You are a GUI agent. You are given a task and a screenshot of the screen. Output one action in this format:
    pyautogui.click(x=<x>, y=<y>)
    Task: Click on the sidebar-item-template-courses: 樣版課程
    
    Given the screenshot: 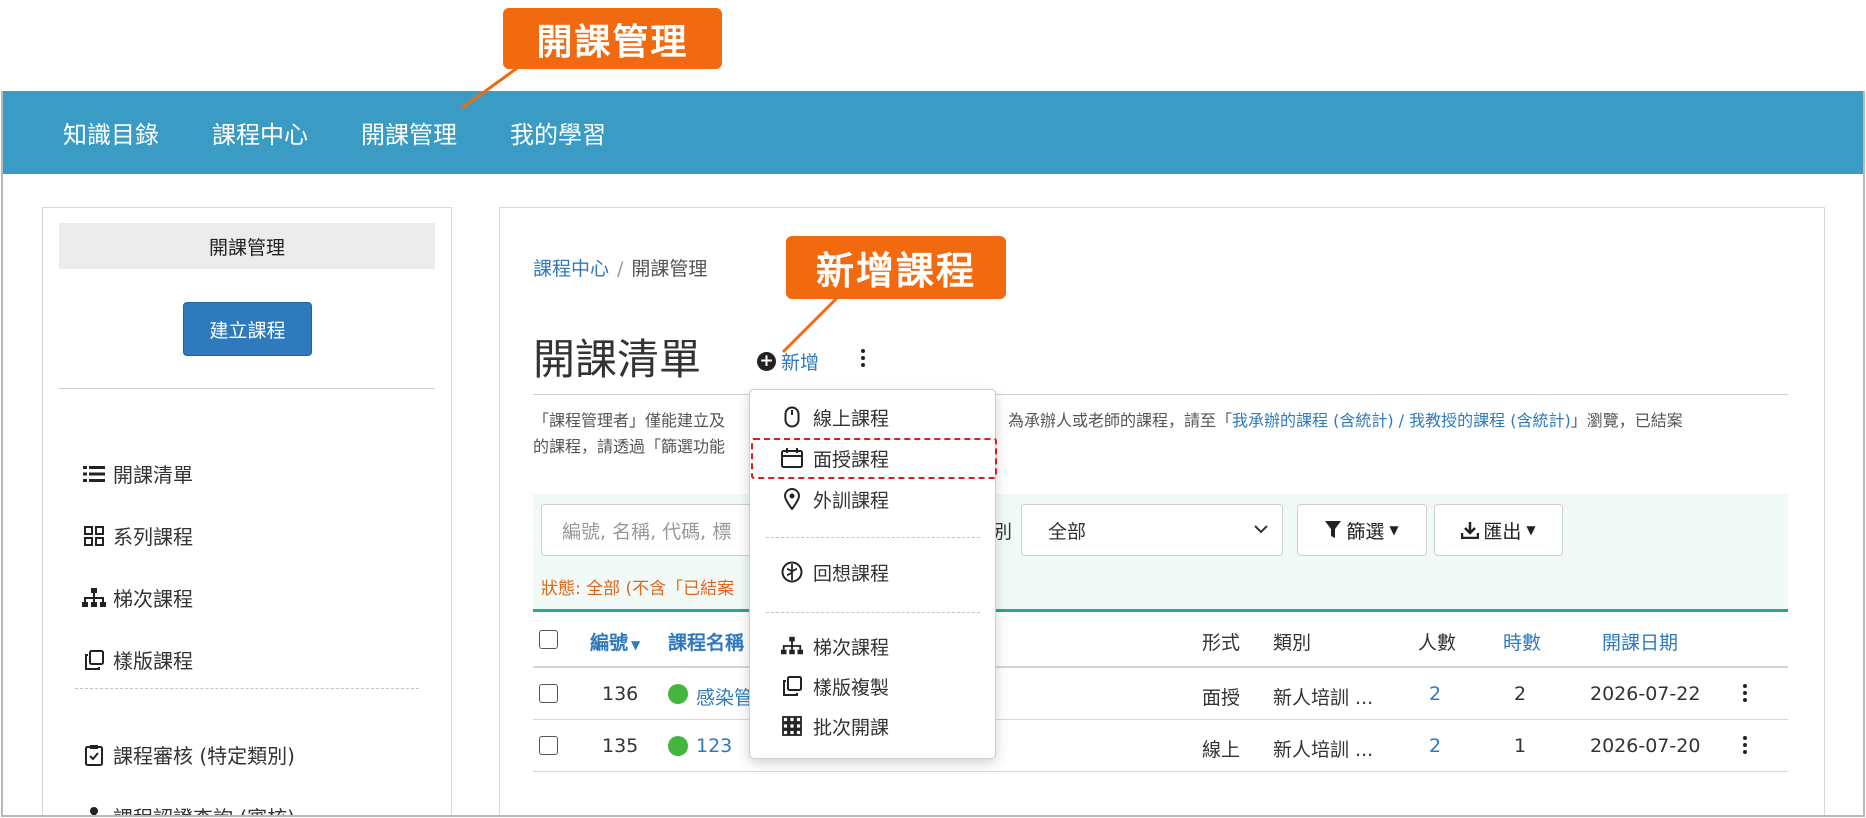 What is the action you would take?
    pyautogui.click(x=137, y=659)
    